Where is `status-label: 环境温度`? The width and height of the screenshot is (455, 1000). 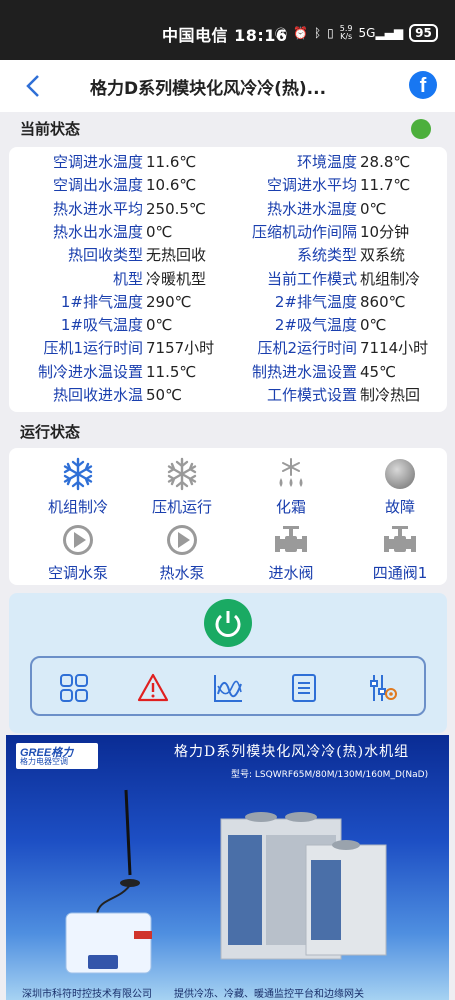 status-label: 环境温度 is located at coordinates (326, 162).